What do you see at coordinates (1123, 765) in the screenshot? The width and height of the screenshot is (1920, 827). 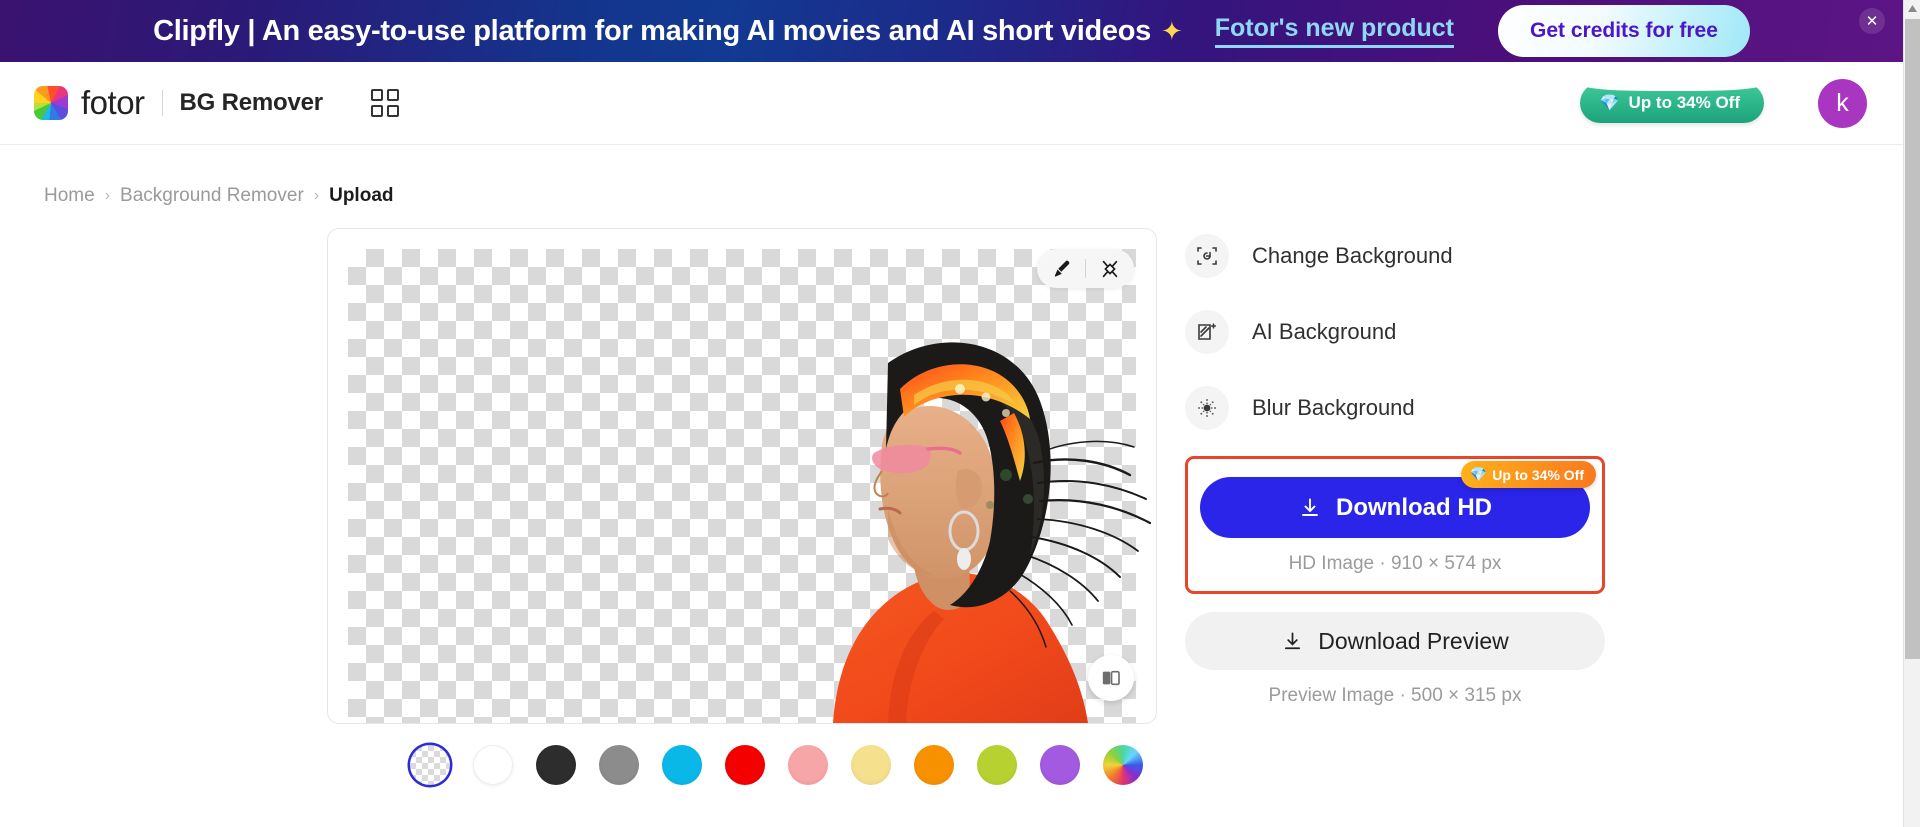 I see `swatch-rainbow` at bounding box center [1123, 765].